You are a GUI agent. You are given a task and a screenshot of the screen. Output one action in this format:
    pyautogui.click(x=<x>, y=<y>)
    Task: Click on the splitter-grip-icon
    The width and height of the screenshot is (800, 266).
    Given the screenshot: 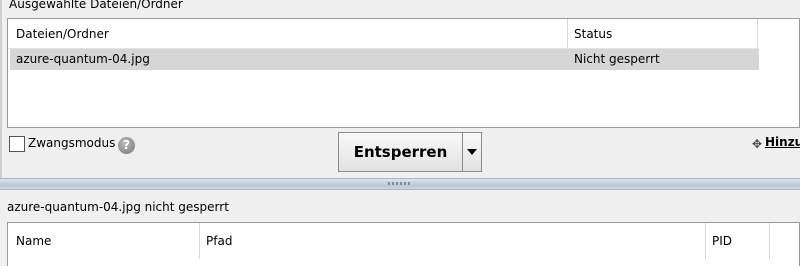 What is the action you would take?
    pyautogui.click(x=400, y=183)
    